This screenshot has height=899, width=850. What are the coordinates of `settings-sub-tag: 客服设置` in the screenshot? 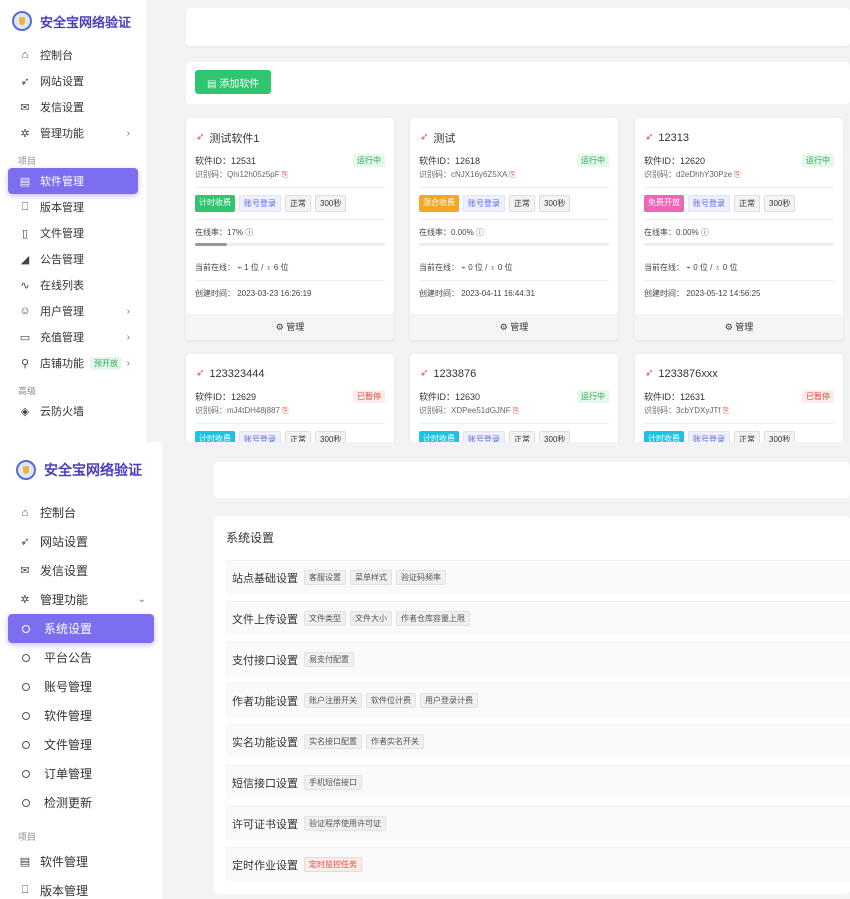 It's located at (325, 577).